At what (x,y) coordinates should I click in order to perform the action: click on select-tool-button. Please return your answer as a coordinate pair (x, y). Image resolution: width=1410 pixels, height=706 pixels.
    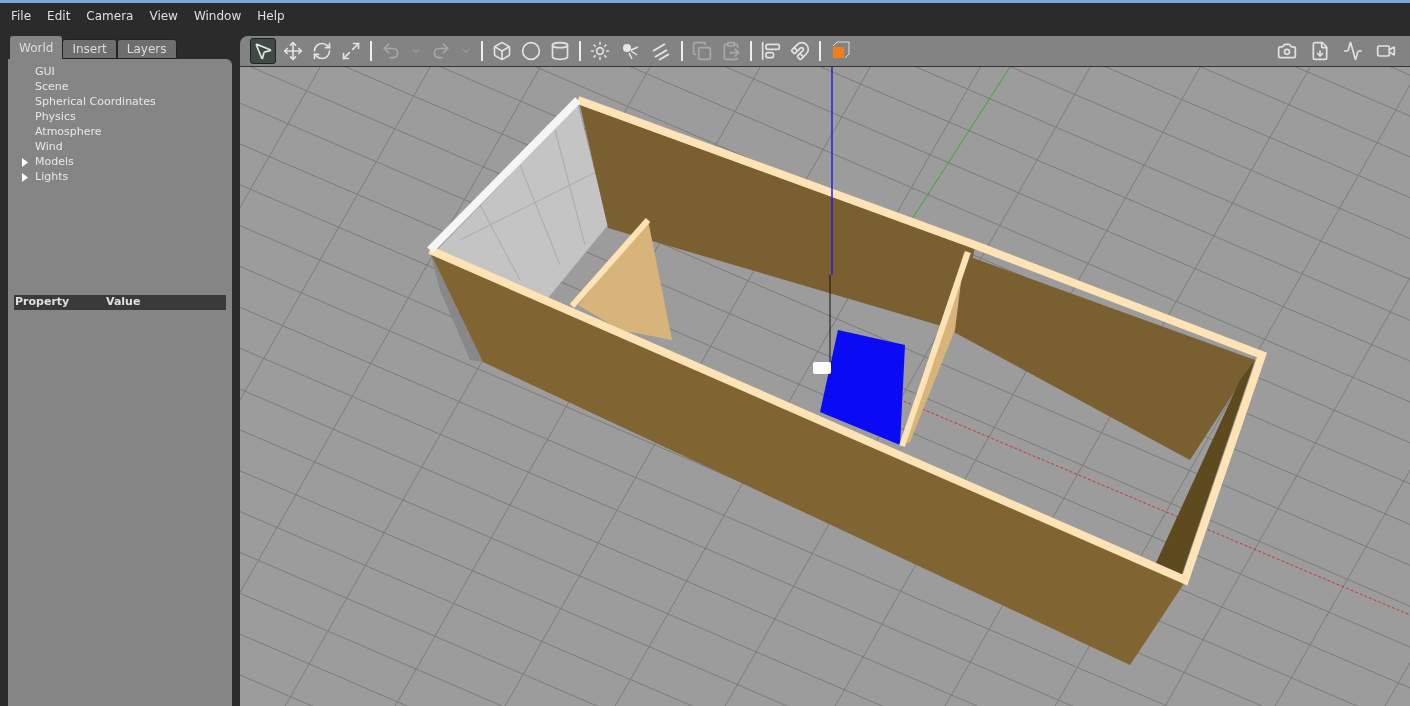
    Looking at the image, I should click on (263, 51).